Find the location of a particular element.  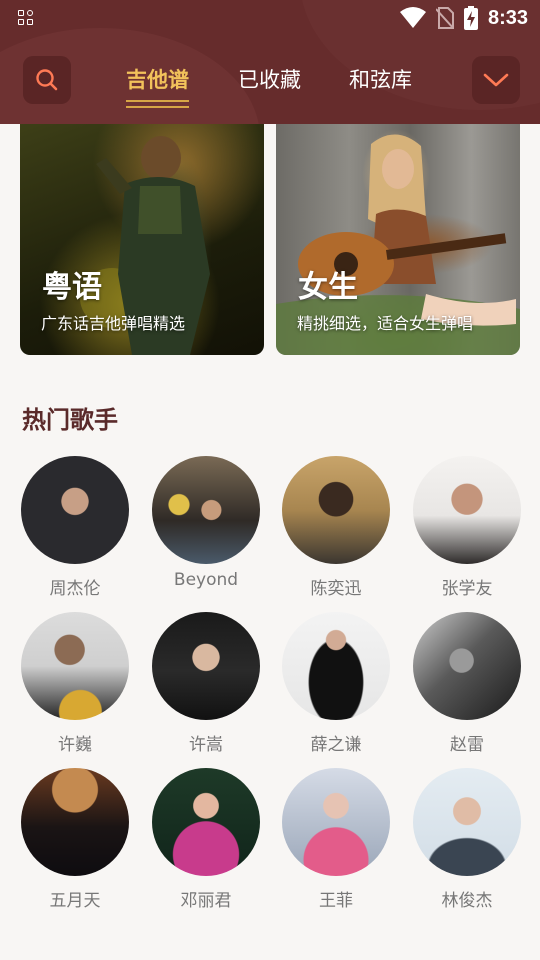

category-card-female: 女生 精挑细选，适合女生弹唱 is located at coordinates (398, 239).